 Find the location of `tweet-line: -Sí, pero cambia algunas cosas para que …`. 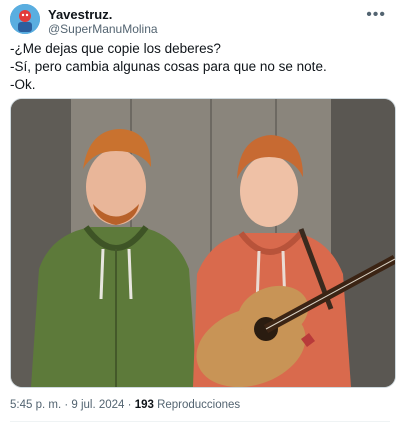

tweet-line: -Sí, pero cambia algunas cosas para que … is located at coordinates (168, 66).